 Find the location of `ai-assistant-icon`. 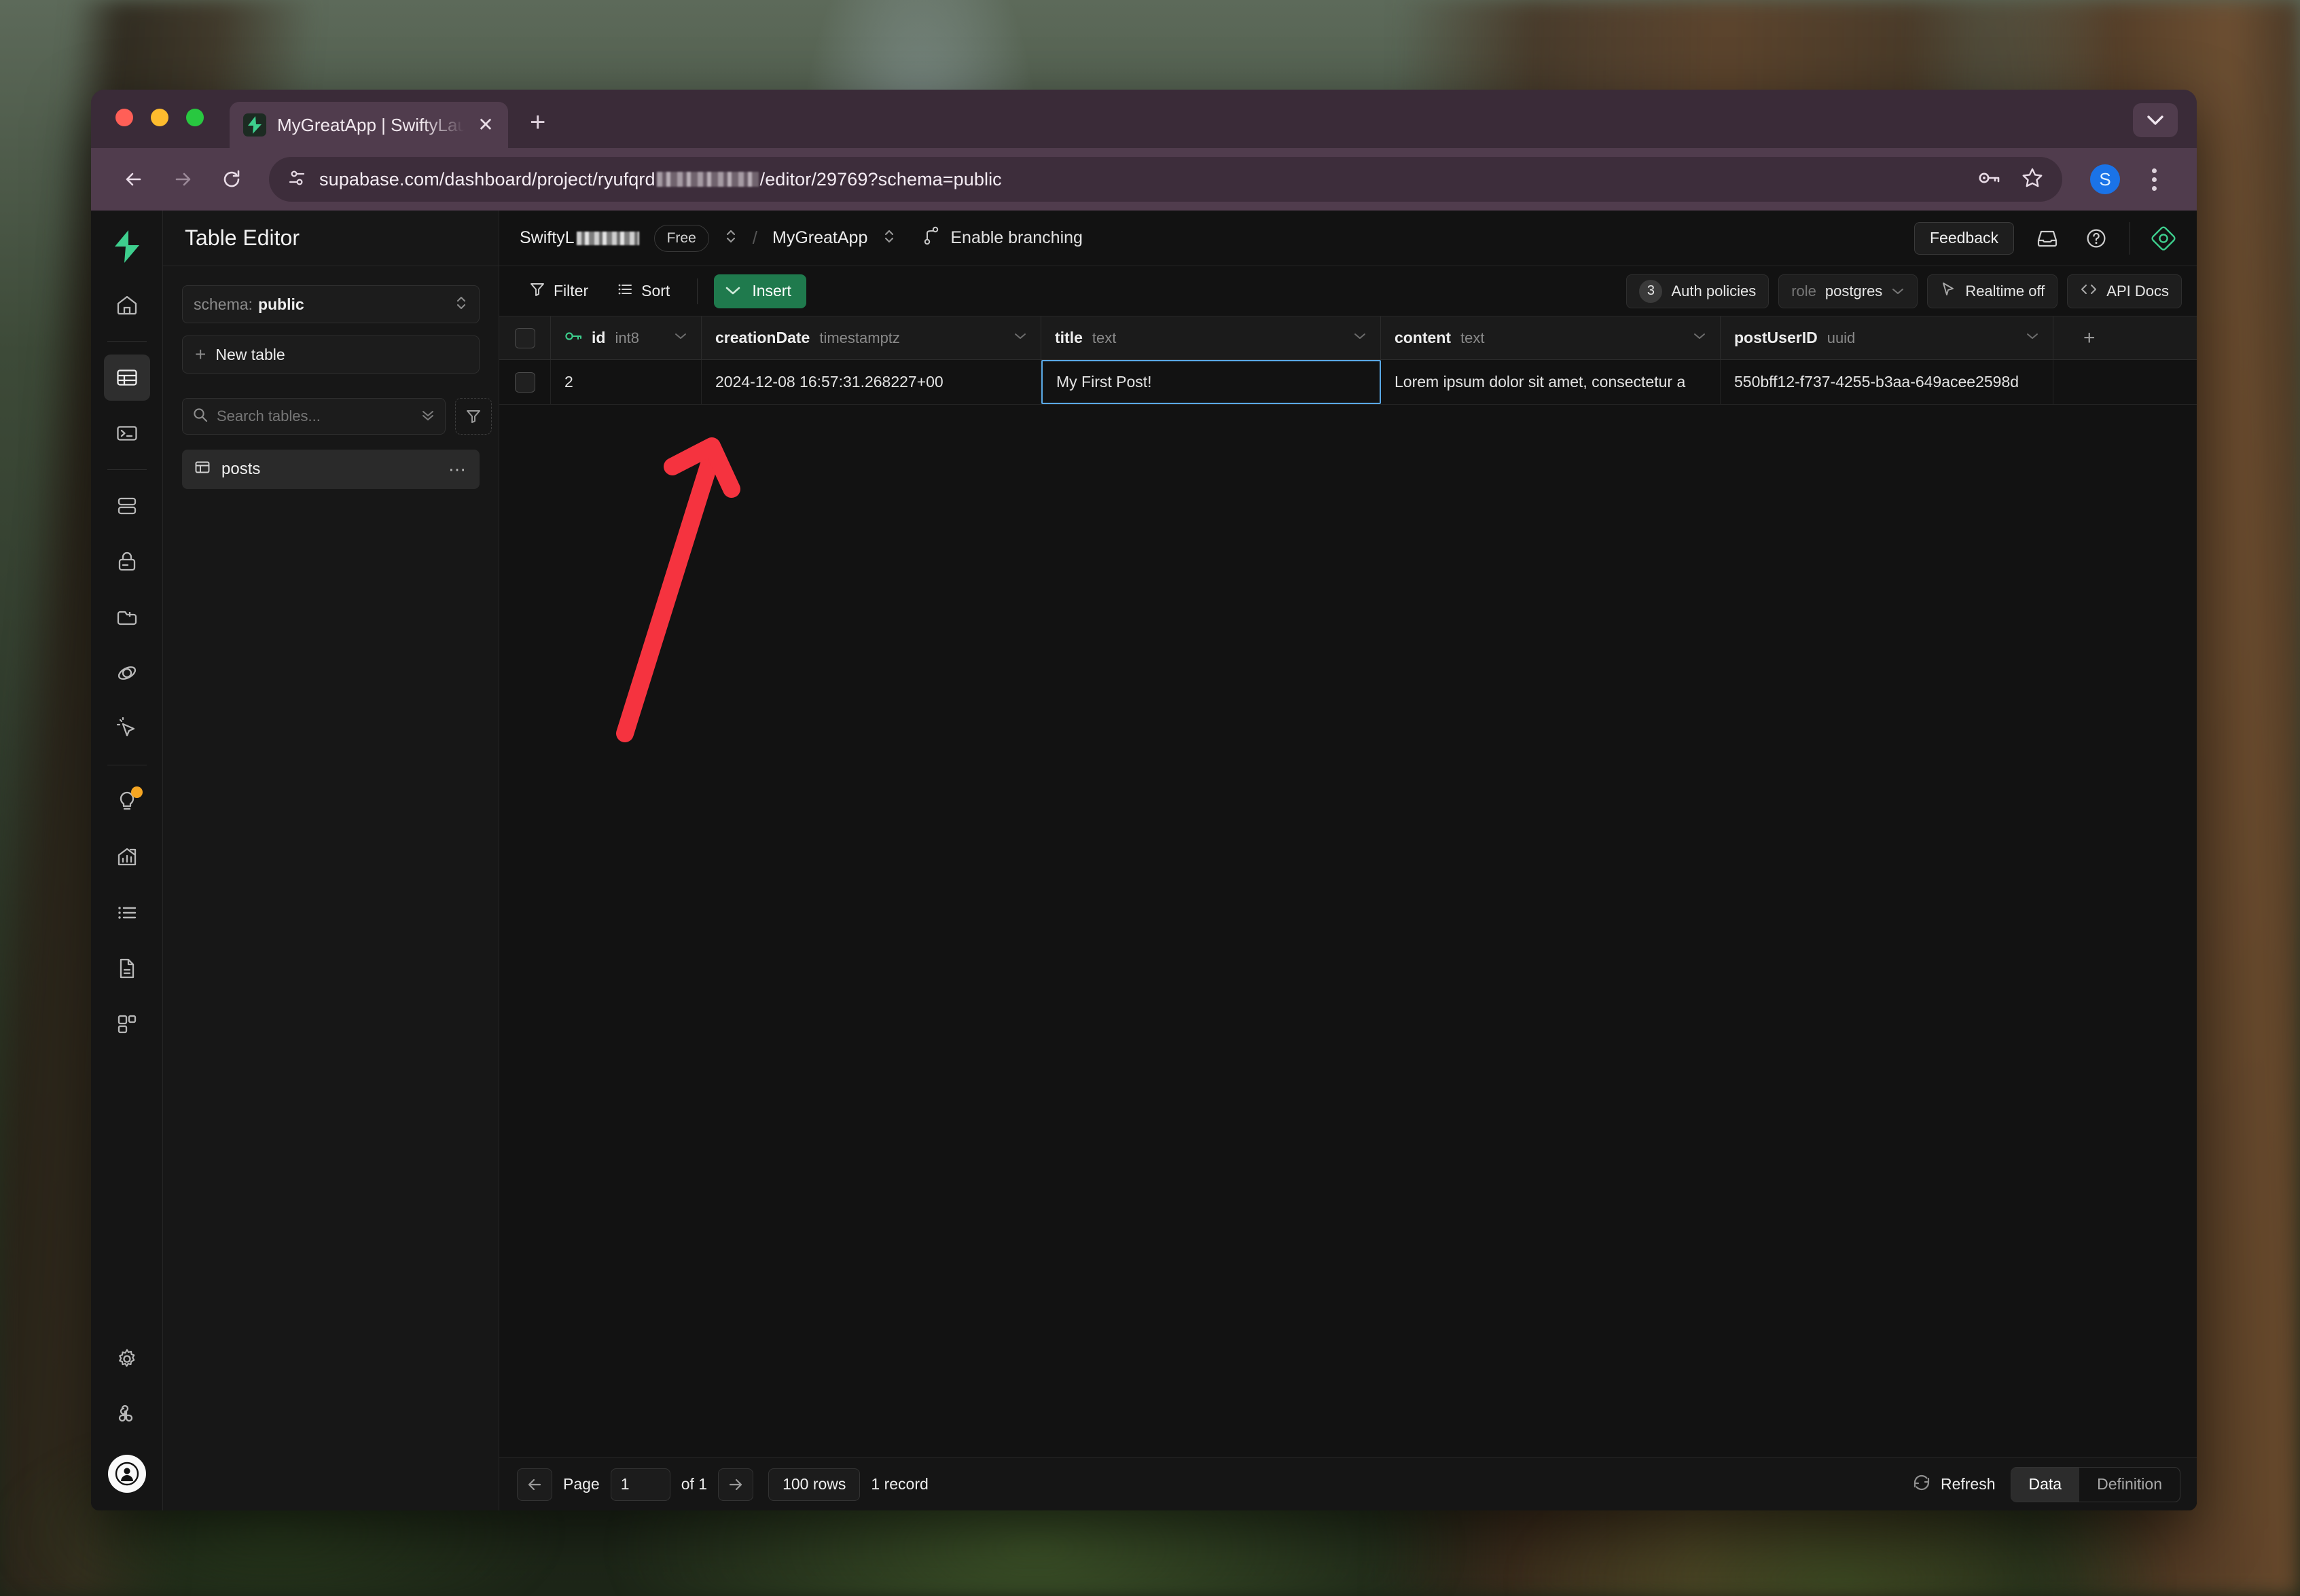

ai-assistant-icon is located at coordinates (2163, 238).